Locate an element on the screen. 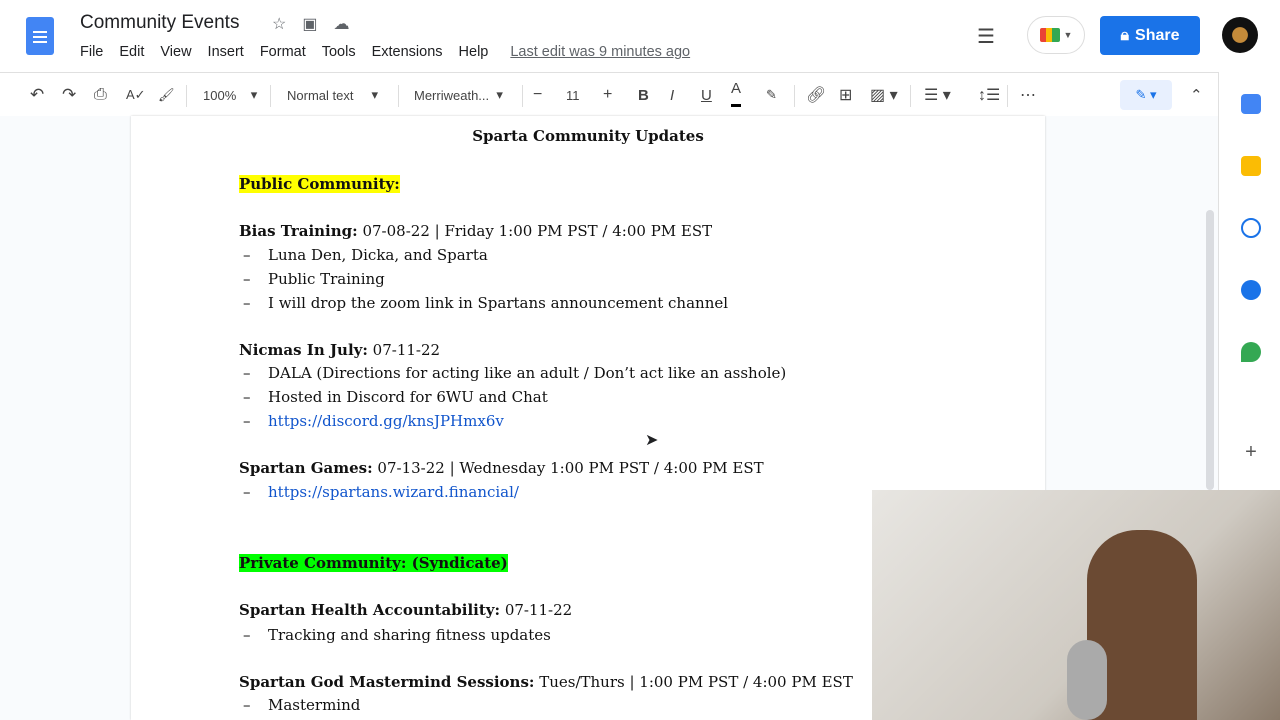 The image size is (1280, 720). text-color-button: A is located at coordinates (736, 90).